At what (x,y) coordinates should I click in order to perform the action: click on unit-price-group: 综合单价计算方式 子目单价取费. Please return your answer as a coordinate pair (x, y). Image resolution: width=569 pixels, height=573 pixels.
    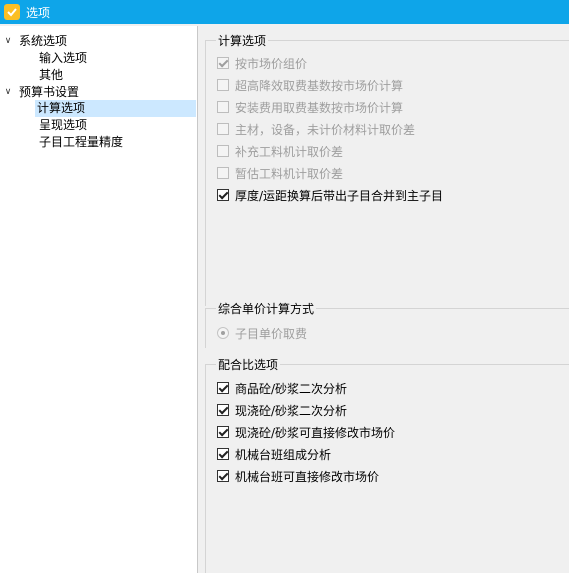
    Looking at the image, I should click on (387, 324).